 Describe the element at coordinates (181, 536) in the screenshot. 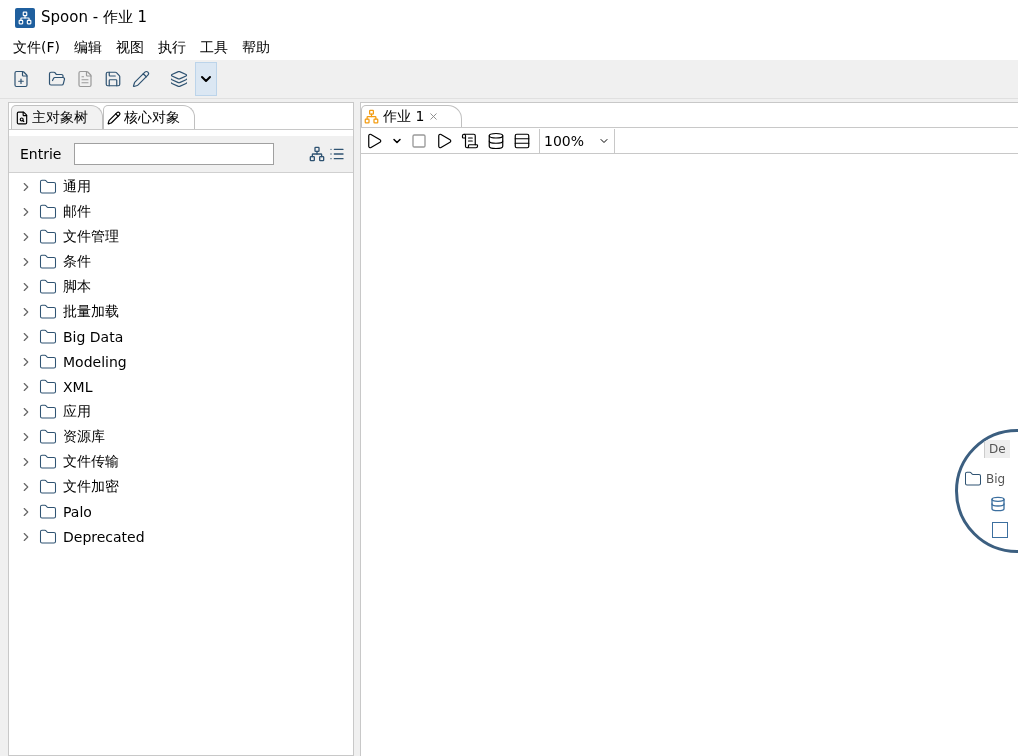

I see `tree-item: Deprecated` at that location.